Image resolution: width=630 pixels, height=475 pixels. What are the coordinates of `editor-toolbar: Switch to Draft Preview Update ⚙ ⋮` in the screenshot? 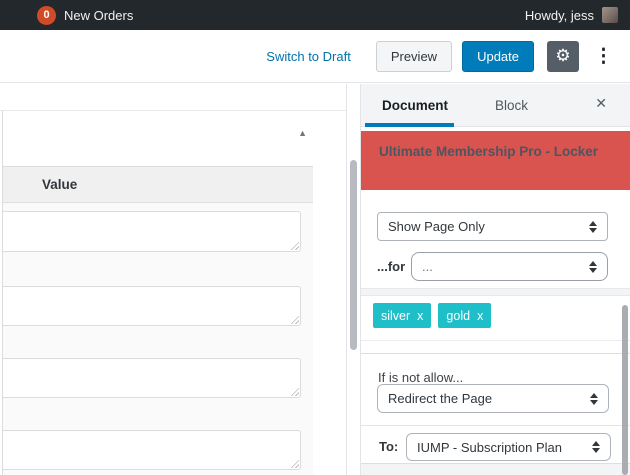 It's located at (315, 56).